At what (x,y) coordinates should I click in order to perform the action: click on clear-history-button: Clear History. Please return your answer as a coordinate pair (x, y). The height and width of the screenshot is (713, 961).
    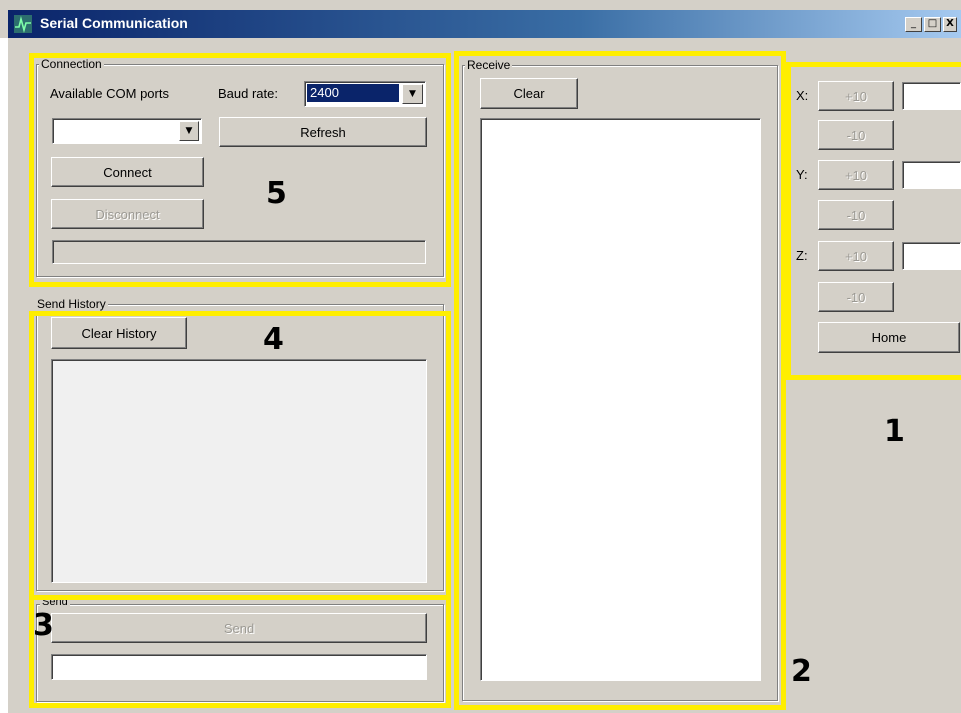
    Looking at the image, I should click on (119, 333).